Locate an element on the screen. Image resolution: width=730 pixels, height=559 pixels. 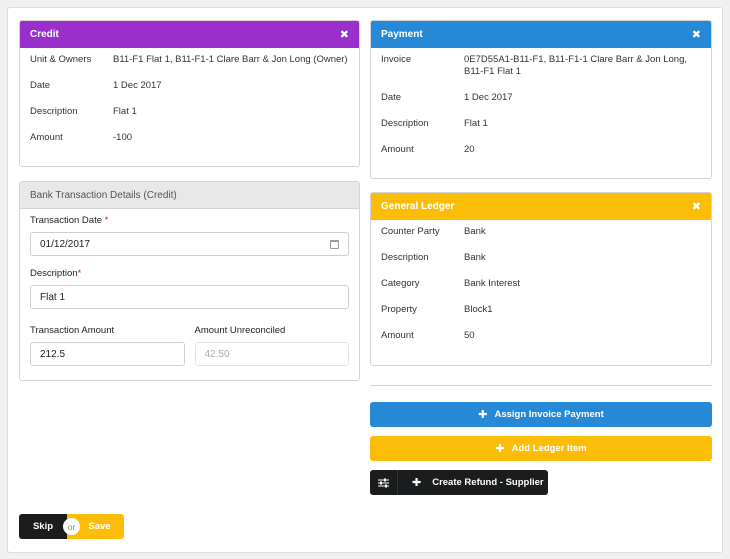
sliders-icon is located at coordinates (384, 482).